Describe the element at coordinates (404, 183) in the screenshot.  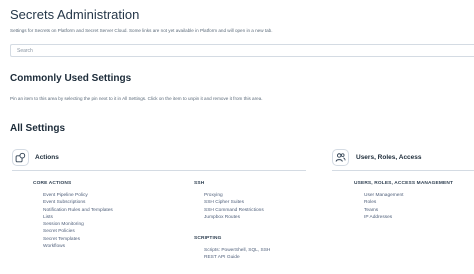
I see `group-header-user-management: USERS, ROLES, ACCESS MANAGEMENT` at that location.